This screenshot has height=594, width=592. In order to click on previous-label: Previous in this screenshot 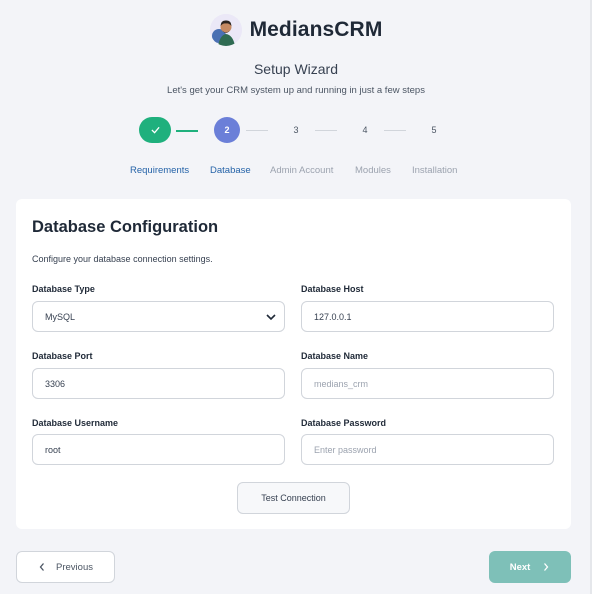, I will do `click(74, 567)`.